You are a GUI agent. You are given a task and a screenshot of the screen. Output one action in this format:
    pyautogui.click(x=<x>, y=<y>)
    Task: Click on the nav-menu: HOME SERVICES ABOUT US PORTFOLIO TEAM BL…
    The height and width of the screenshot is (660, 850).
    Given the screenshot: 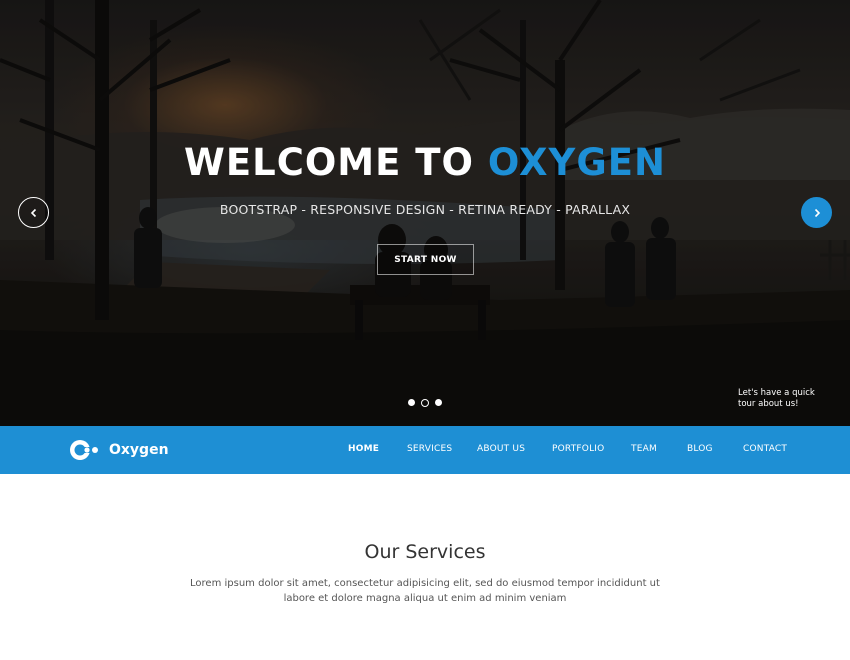 What is the action you would take?
    pyautogui.click(x=425, y=450)
    